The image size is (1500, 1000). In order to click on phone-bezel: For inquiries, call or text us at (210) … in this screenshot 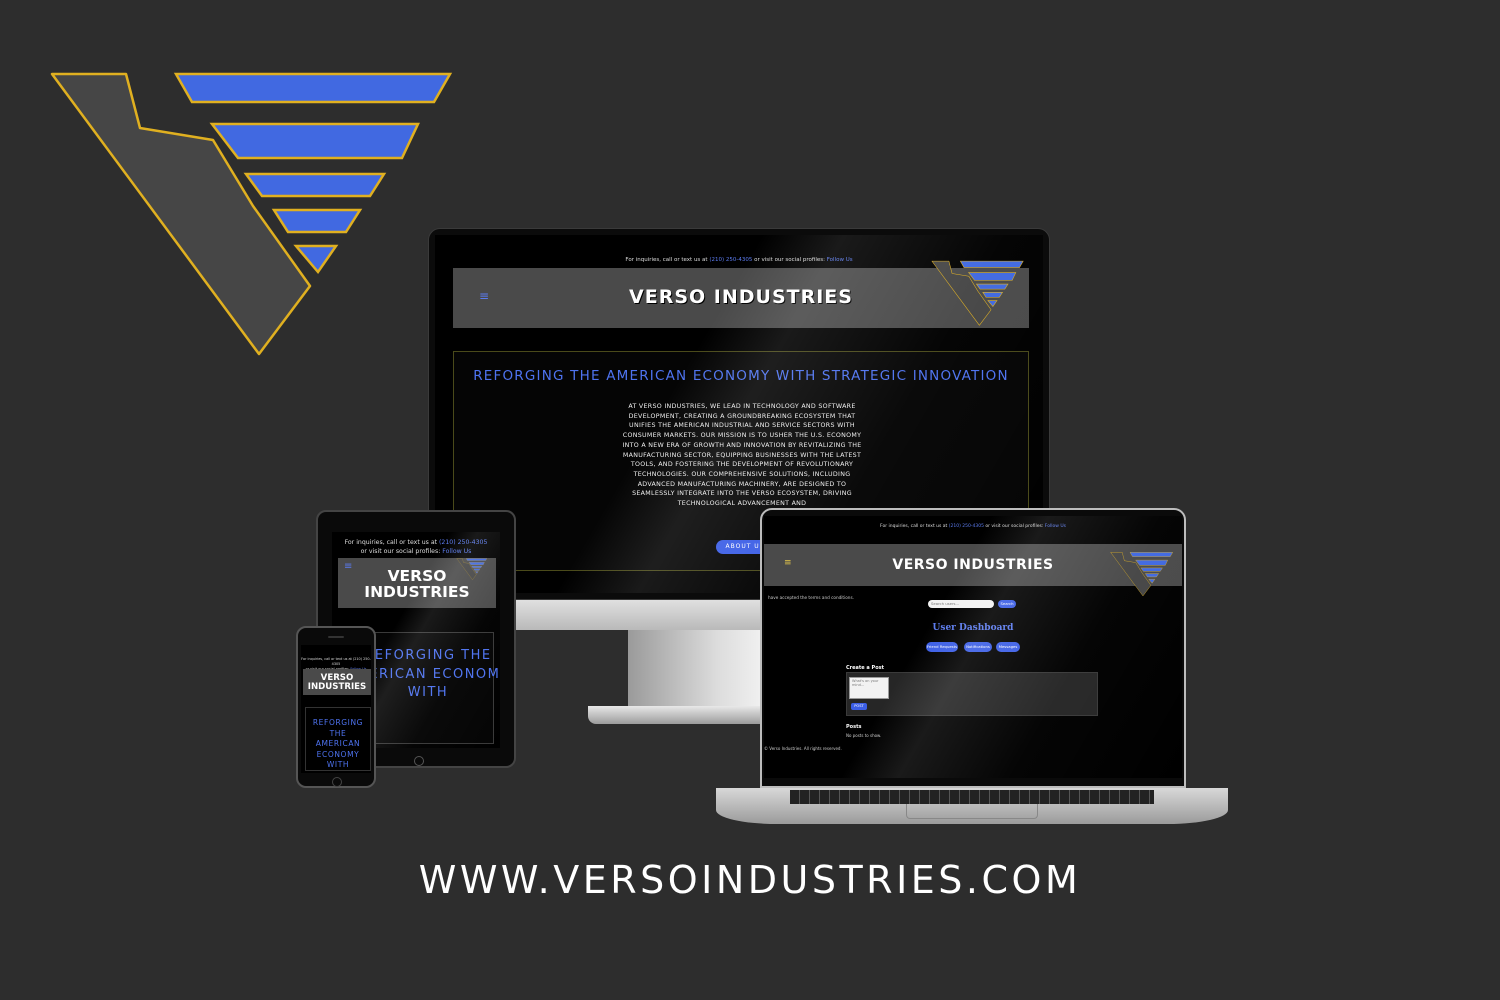, I will do `click(336, 707)`.